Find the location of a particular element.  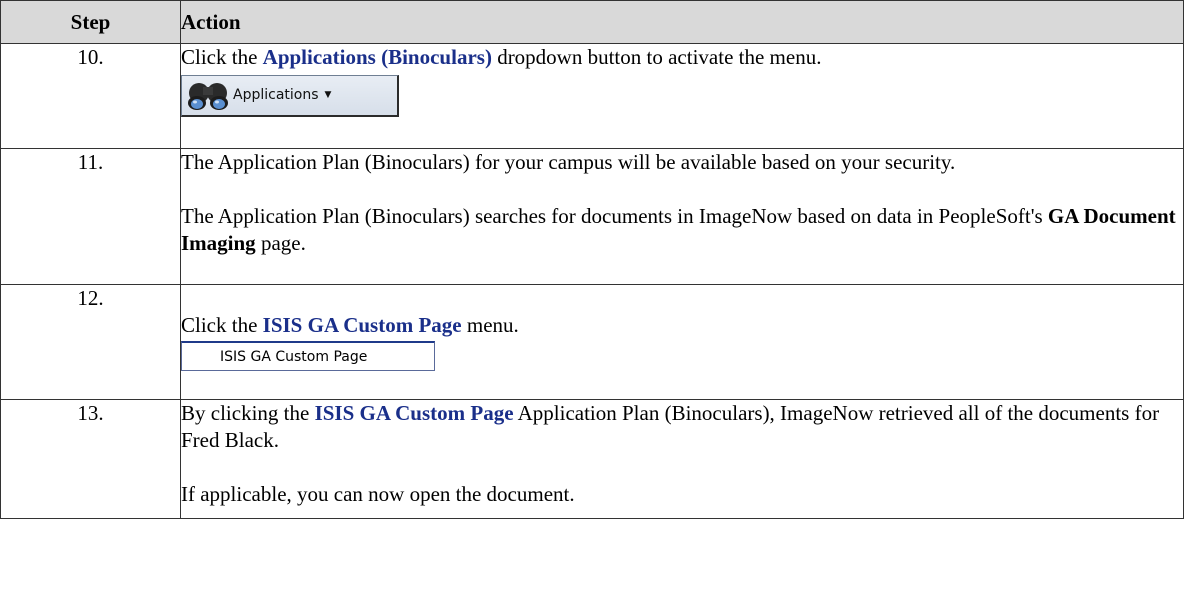

paragraph-text: By clicking the is located at coordinates (248, 413).